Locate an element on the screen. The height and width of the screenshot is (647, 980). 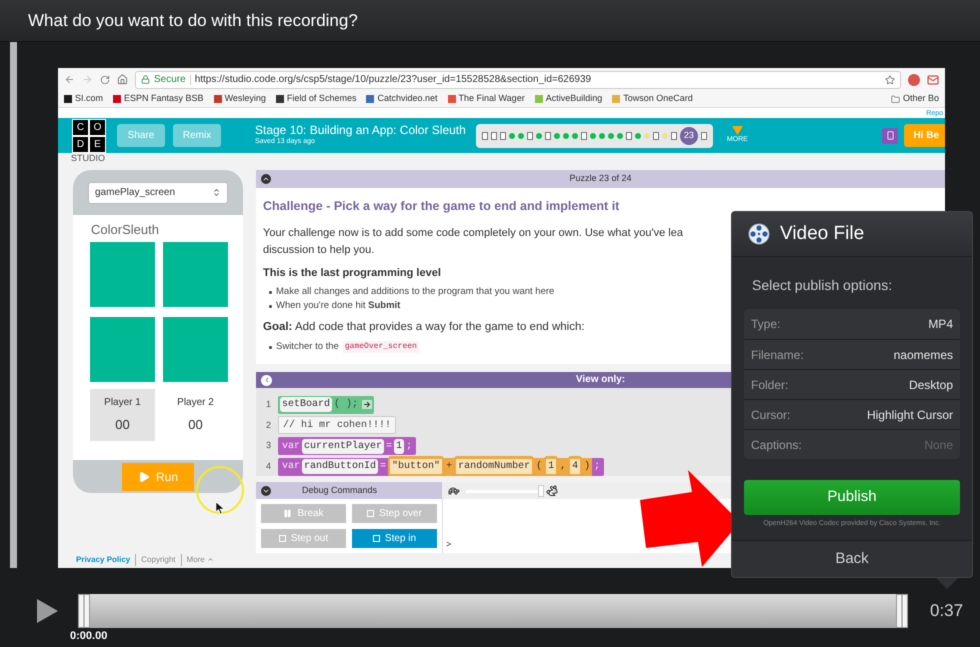
publish-button: Publish is located at coordinates (852, 497).